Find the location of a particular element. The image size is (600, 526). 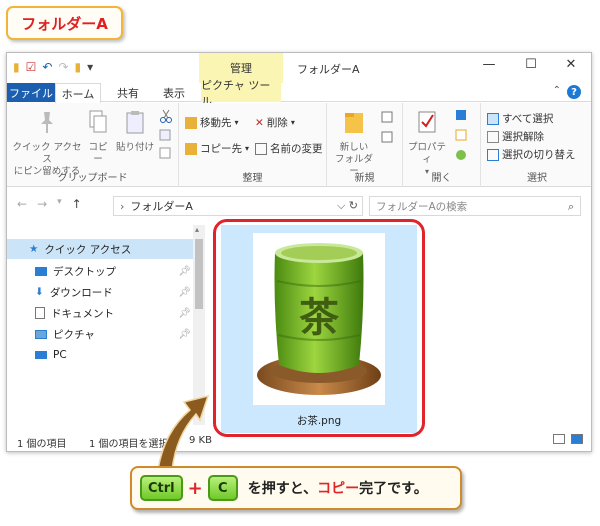

address-bar: › フォルダーA ⌵ ↻ is located at coordinates (238, 206).